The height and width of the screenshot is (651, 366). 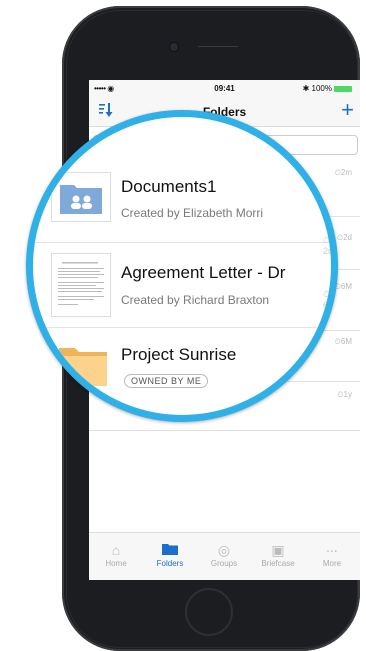 What do you see at coordinates (343, 88) in the screenshot?
I see `battery-icon` at bounding box center [343, 88].